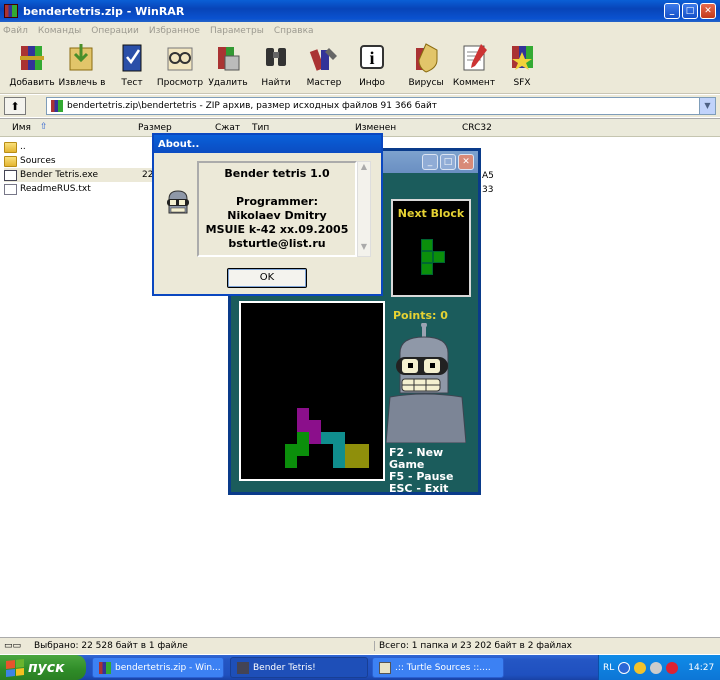 This screenshot has height=680, width=720. Describe the element at coordinates (690, 11) in the screenshot. I see `maximize-button: □` at that location.